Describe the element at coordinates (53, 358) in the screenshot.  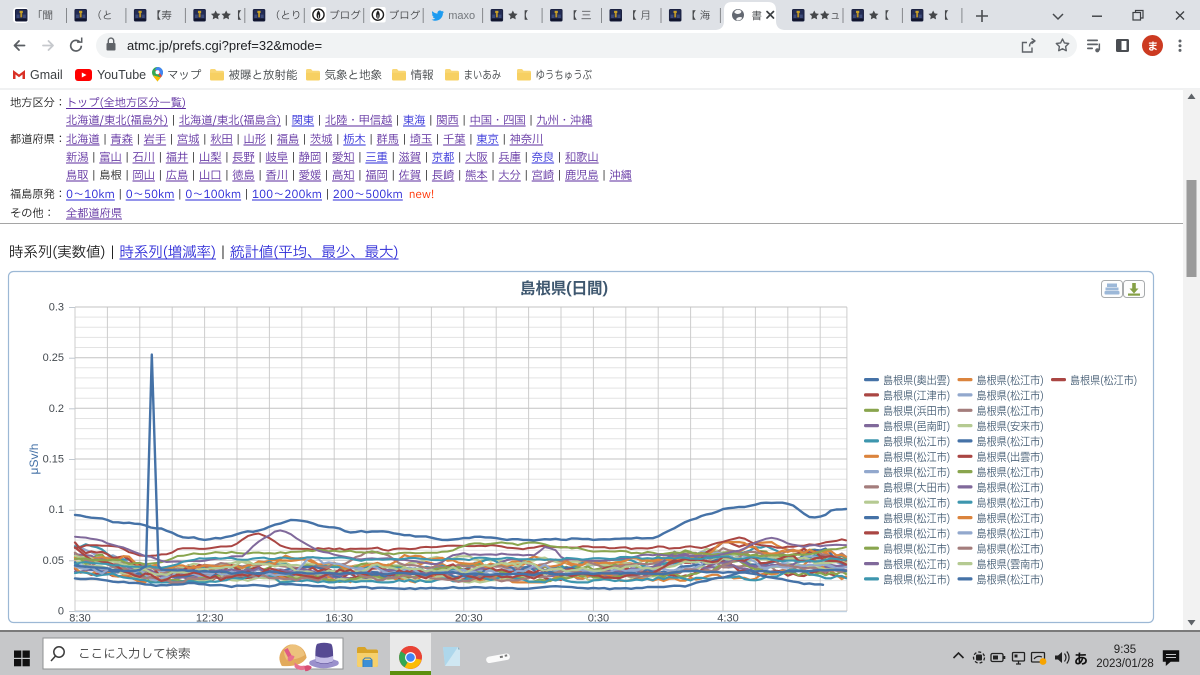
I see `svg-text: 0.25` at that location.